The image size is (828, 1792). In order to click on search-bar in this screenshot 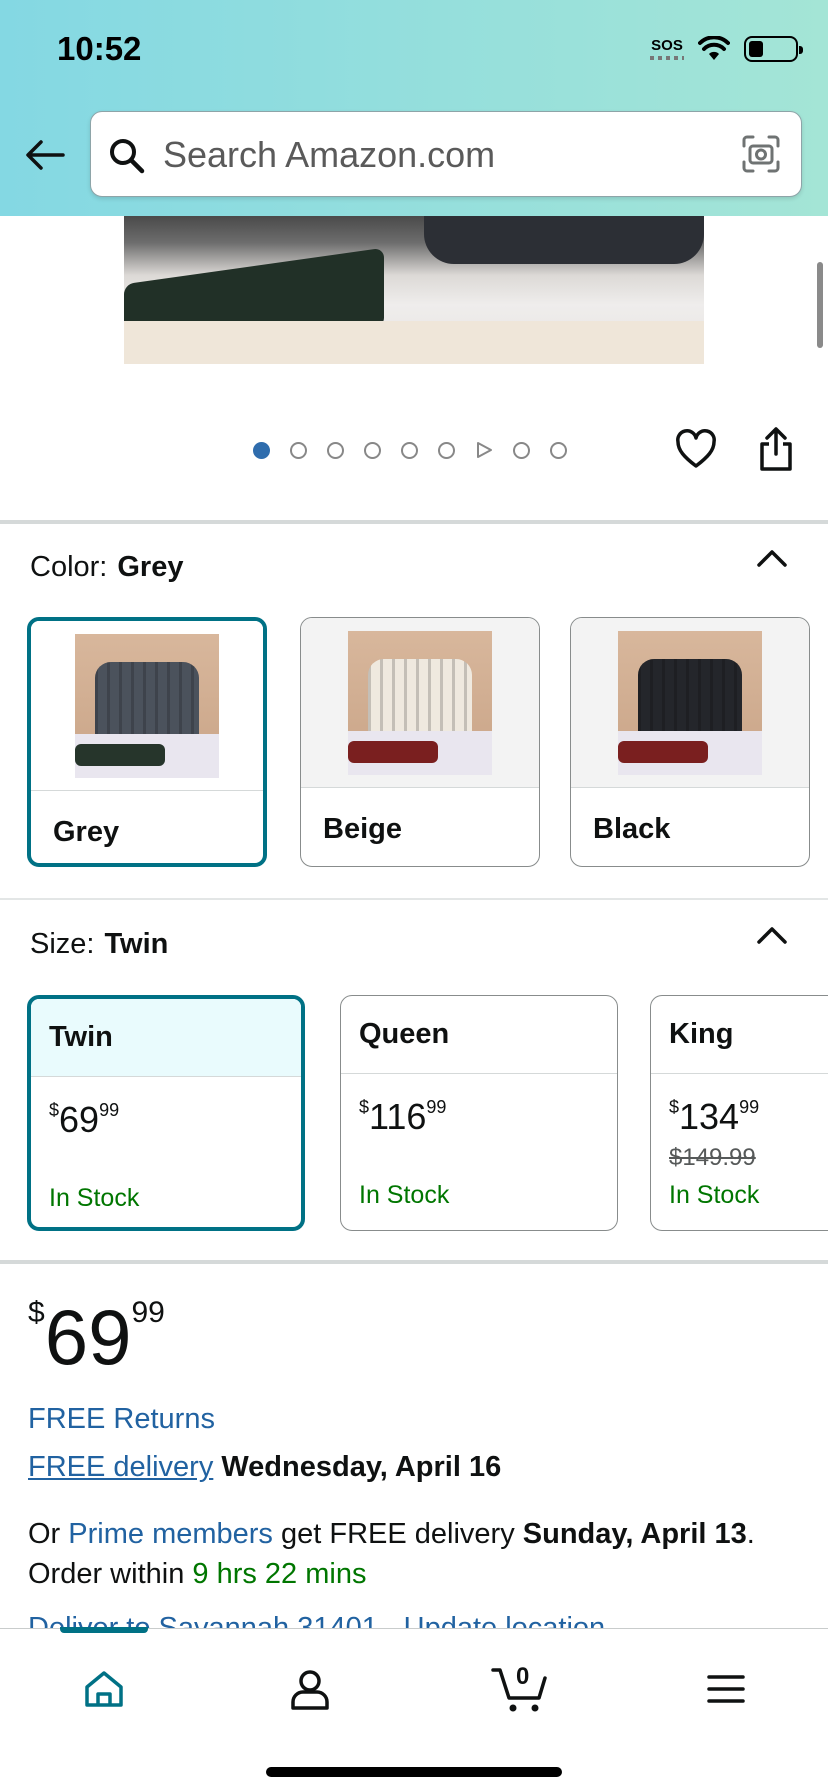, I will do `click(446, 154)`.